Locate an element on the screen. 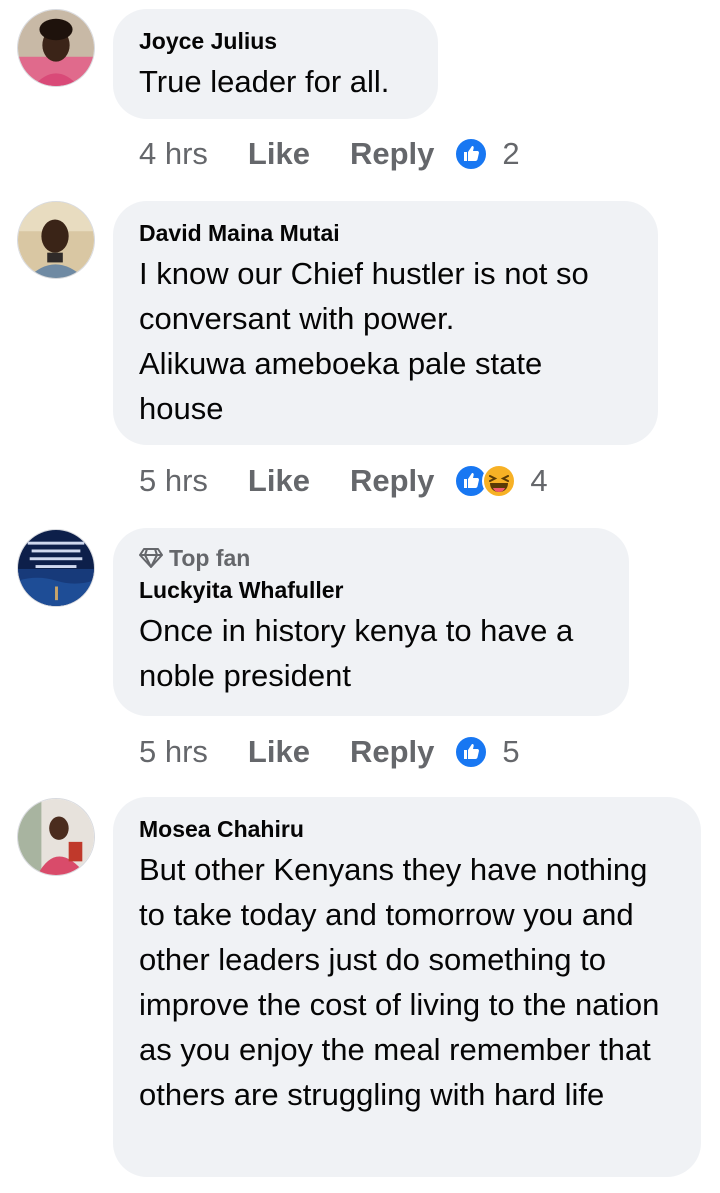 The width and height of the screenshot is (720, 1193). timestamp: 4 hrs is located at coordinates (173, 154).